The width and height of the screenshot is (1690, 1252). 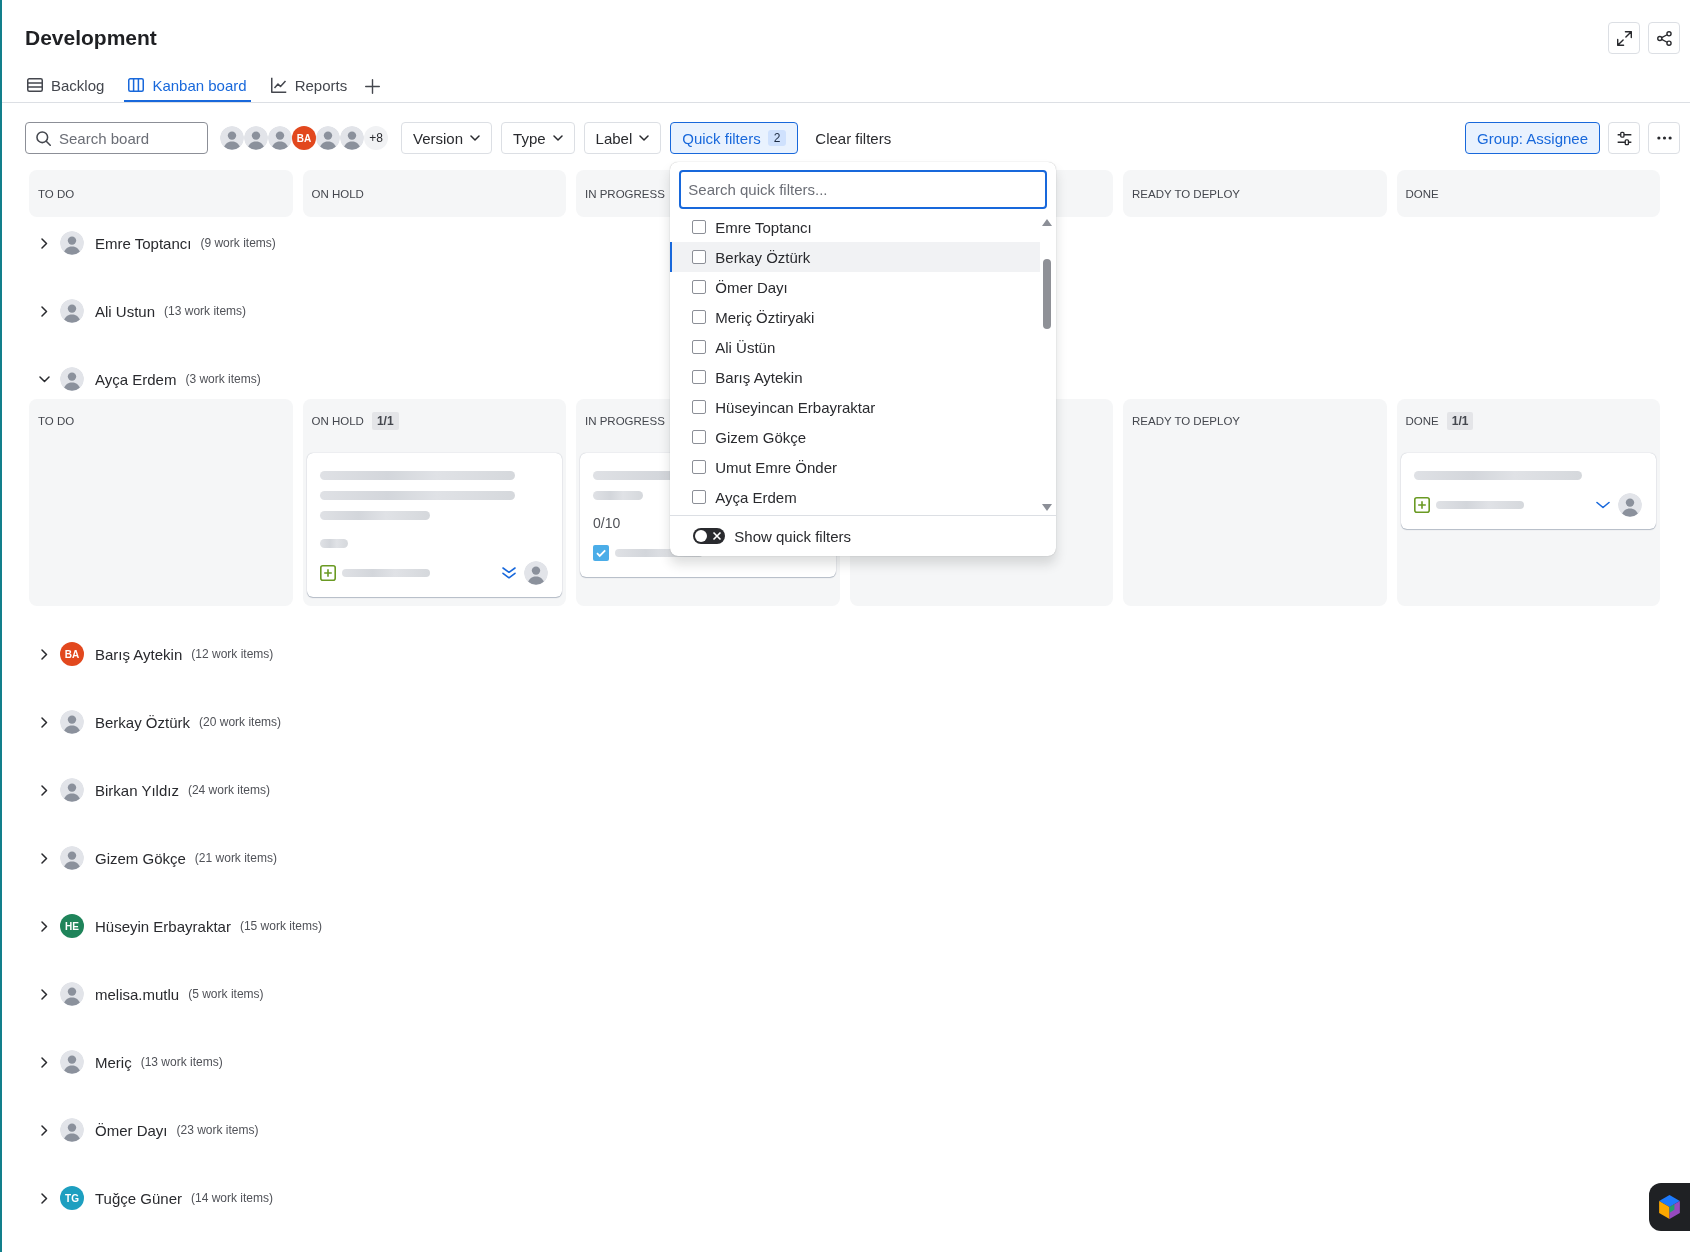 I want to click on share-button, so click(x=1664, y=38).